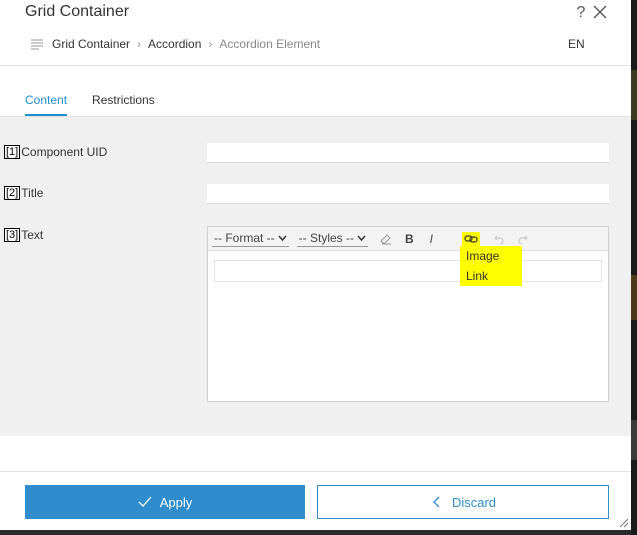  Describe the element at coordinates (46, 104) in the screenshot. I see `tab-content: Content` at that location.